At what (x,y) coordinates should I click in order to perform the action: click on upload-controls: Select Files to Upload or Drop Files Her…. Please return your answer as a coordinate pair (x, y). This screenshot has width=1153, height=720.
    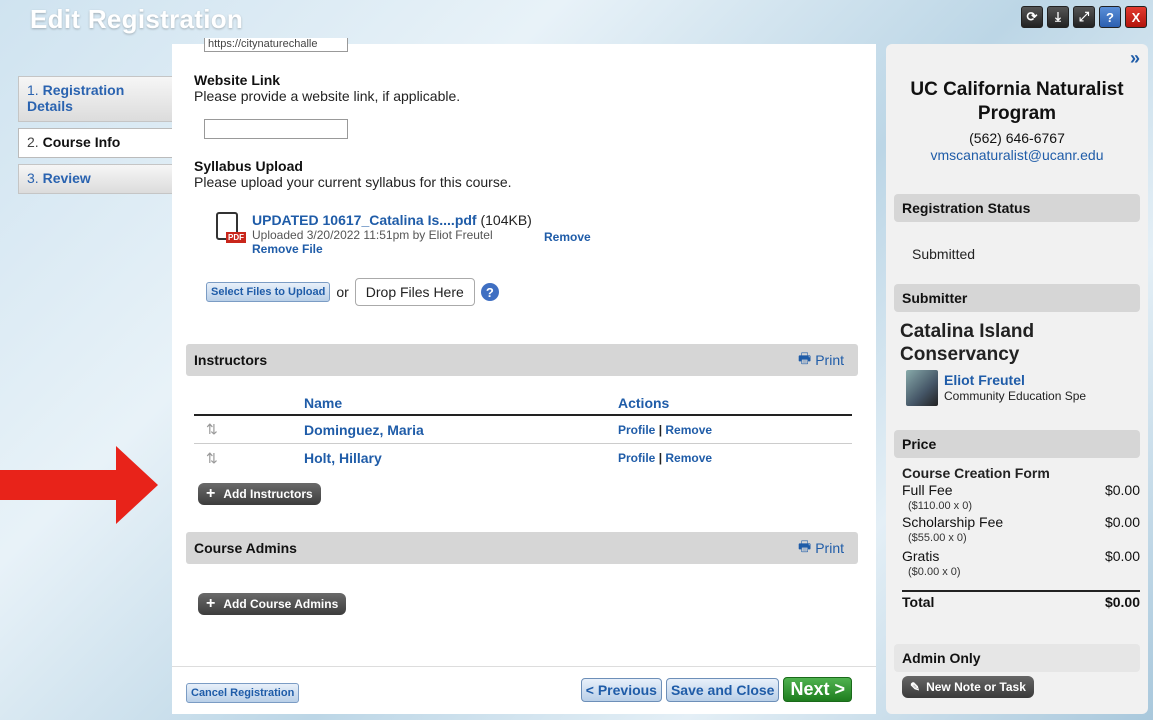
    Looking at the image, I should click on (352, 292).